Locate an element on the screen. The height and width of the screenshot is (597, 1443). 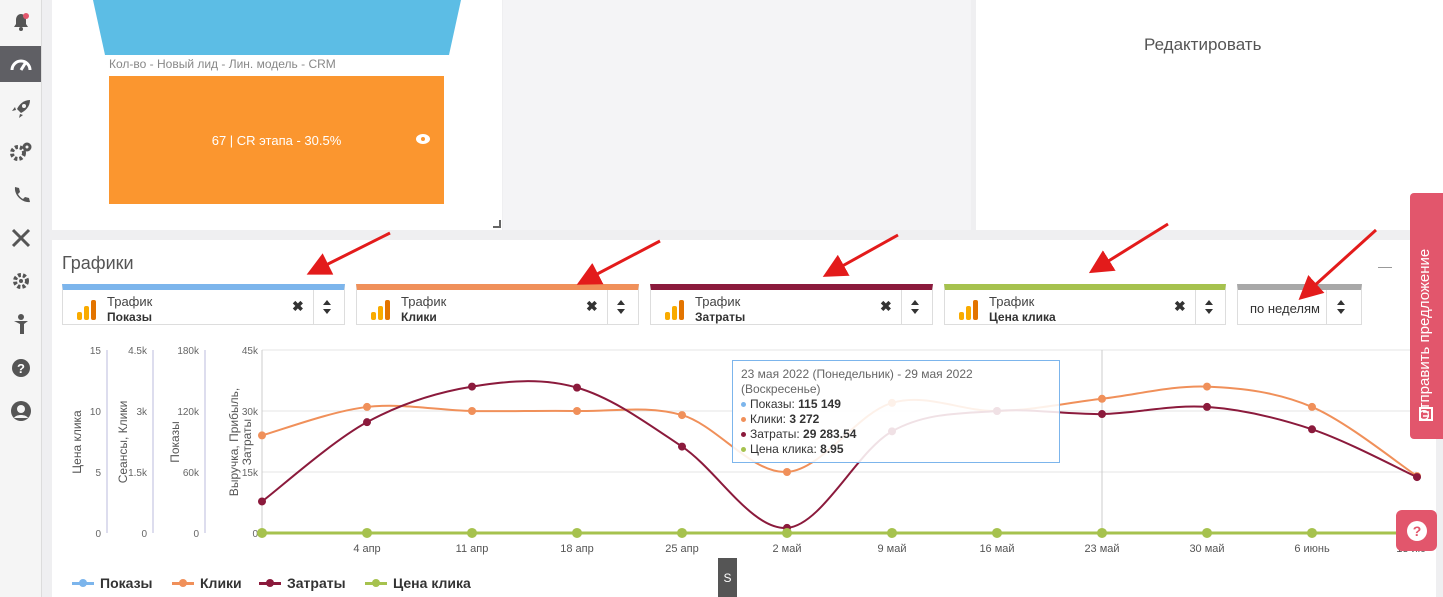
x-tick-label: 23 май is located at coordinates (1101, 549).